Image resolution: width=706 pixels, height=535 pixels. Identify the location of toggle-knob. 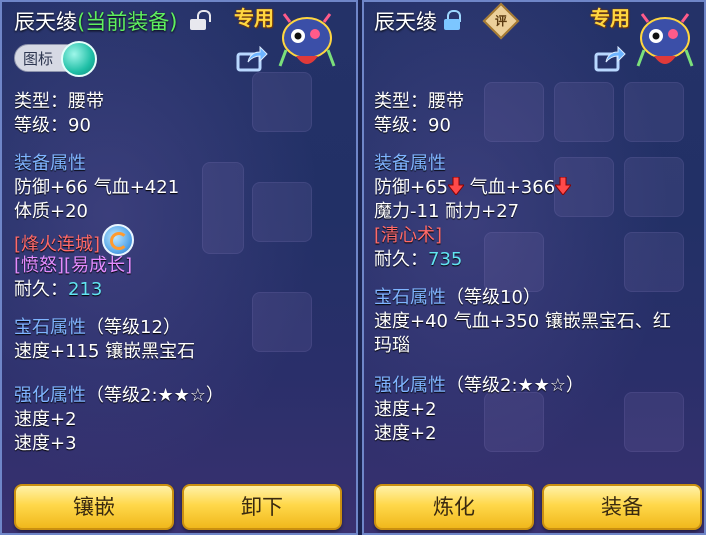
(79, 59).